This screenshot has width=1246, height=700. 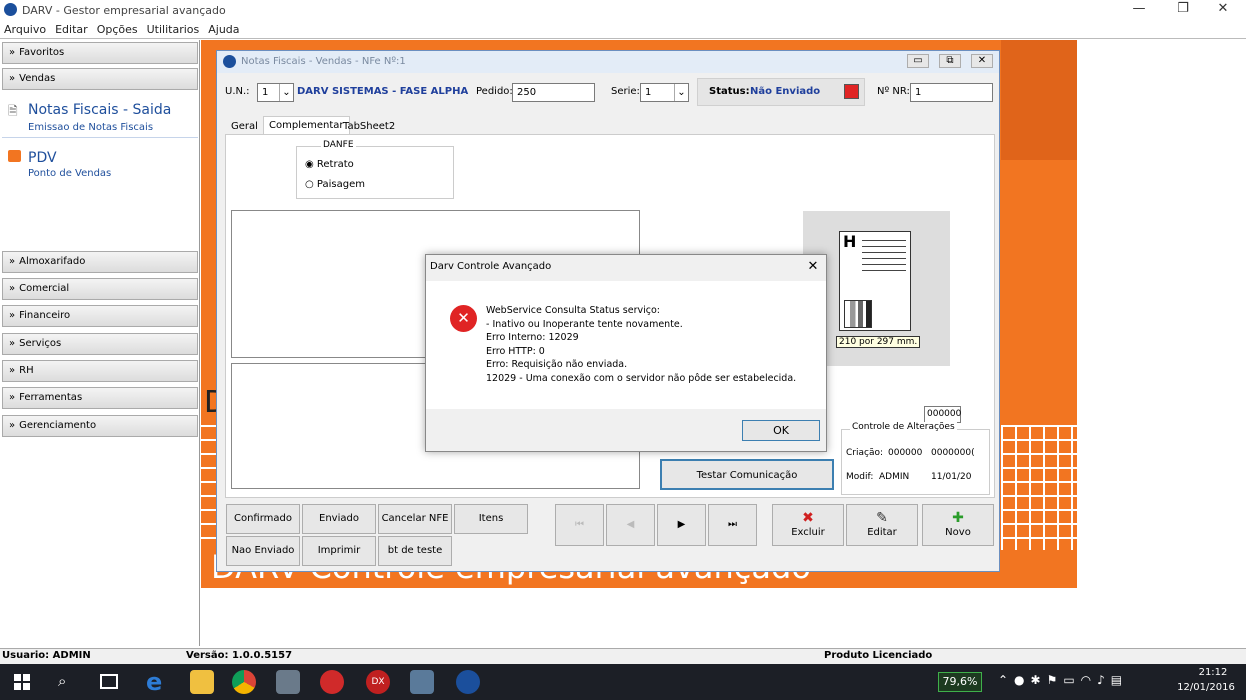 What do you see at coordinates (202, 682) in the screenshot?
I see `file-explorer-icon` at bounding box center [202, 682].